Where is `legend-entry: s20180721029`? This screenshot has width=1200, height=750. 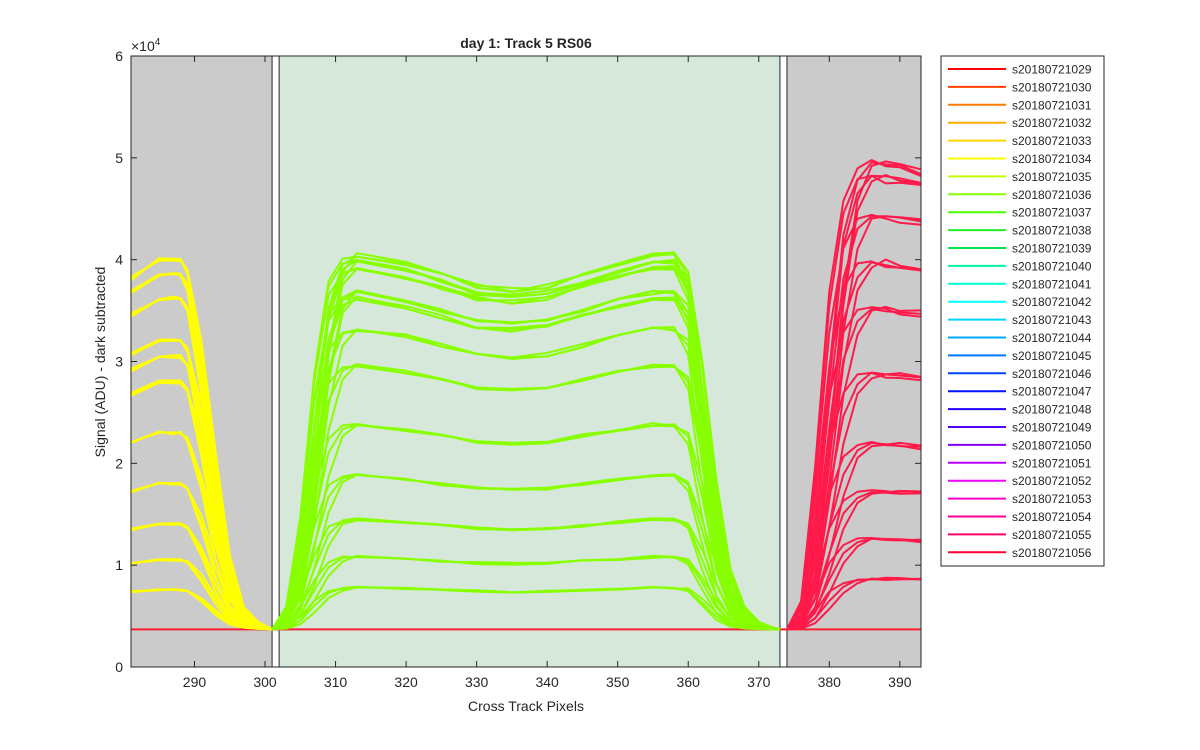
legend-entry: s20180721029 is located at coordinates (1052, 70).